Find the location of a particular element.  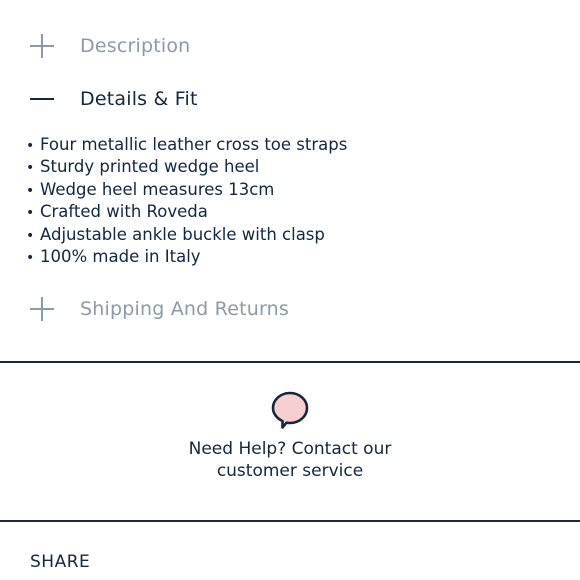

accordion-description-label: Description is located at coordinates (135, 46).